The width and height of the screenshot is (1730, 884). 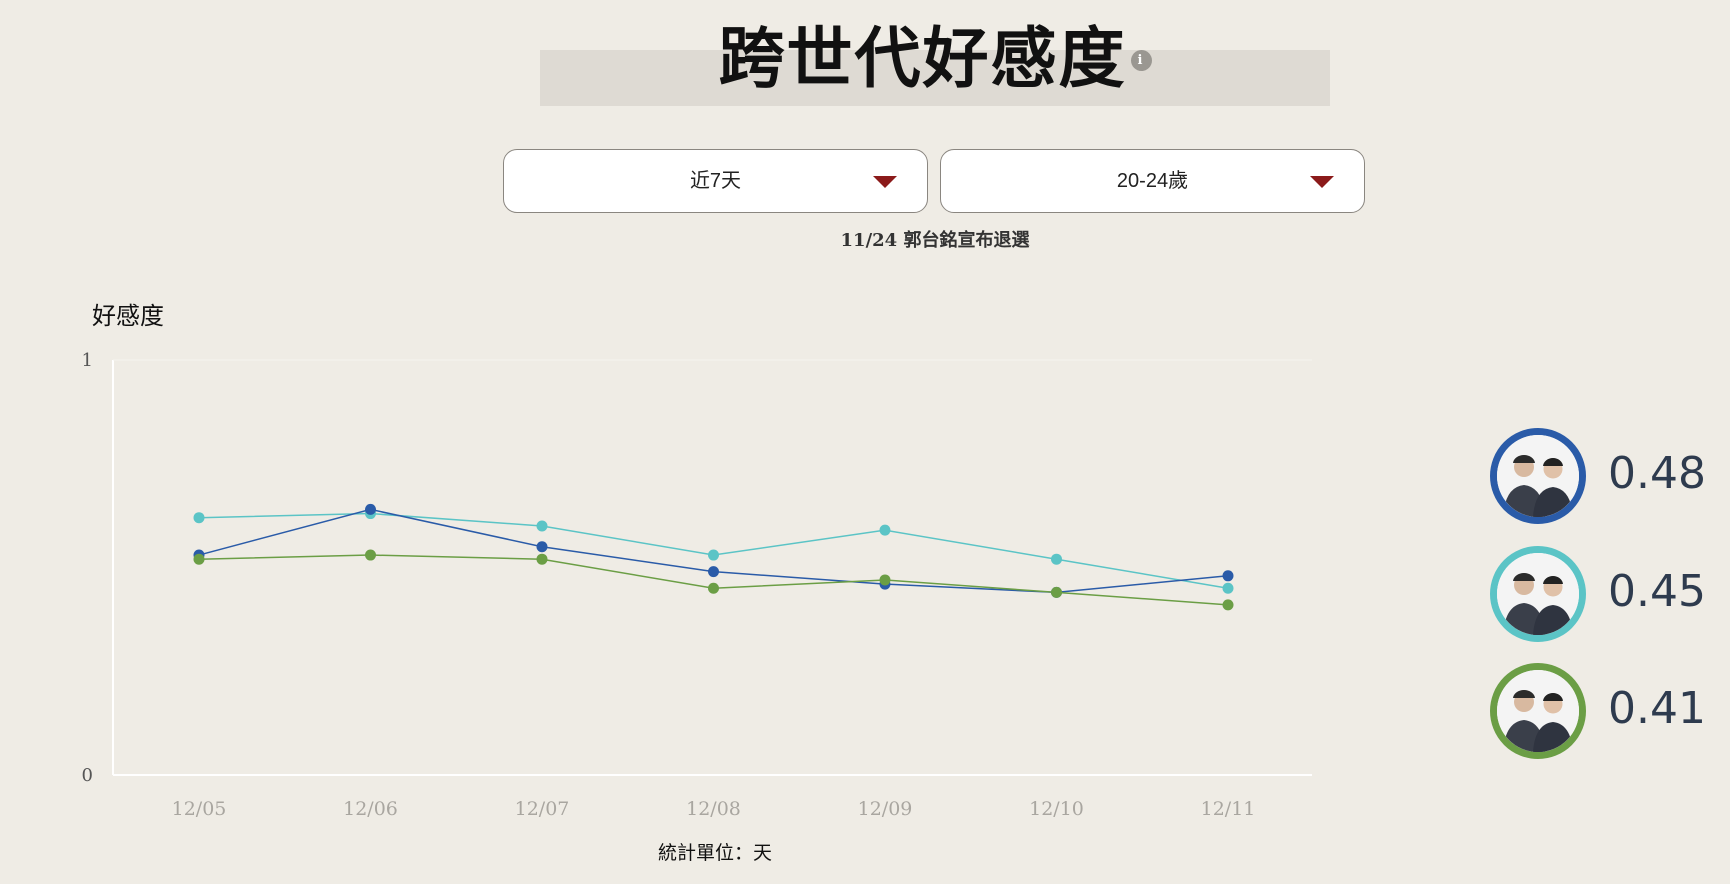 What do you see at coordinates (714, 853) in the screenshot?
I see `statistic-unit-label: 統計單位：天` at bounding box center [714, 853].